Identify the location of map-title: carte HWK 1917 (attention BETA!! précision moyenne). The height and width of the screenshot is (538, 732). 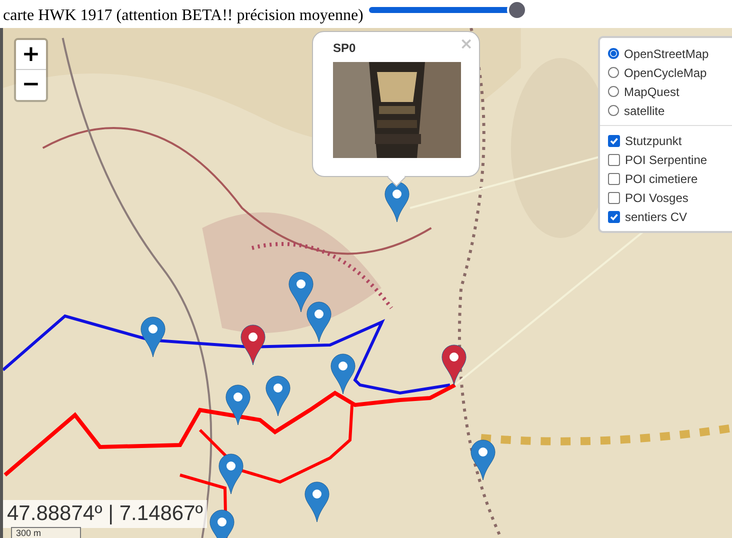
(183, 16).